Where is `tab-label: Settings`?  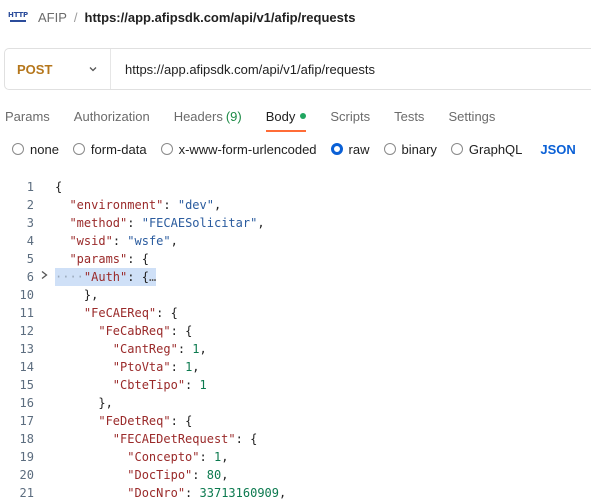 tab-label: Settings is located at coordinates (472, 116).